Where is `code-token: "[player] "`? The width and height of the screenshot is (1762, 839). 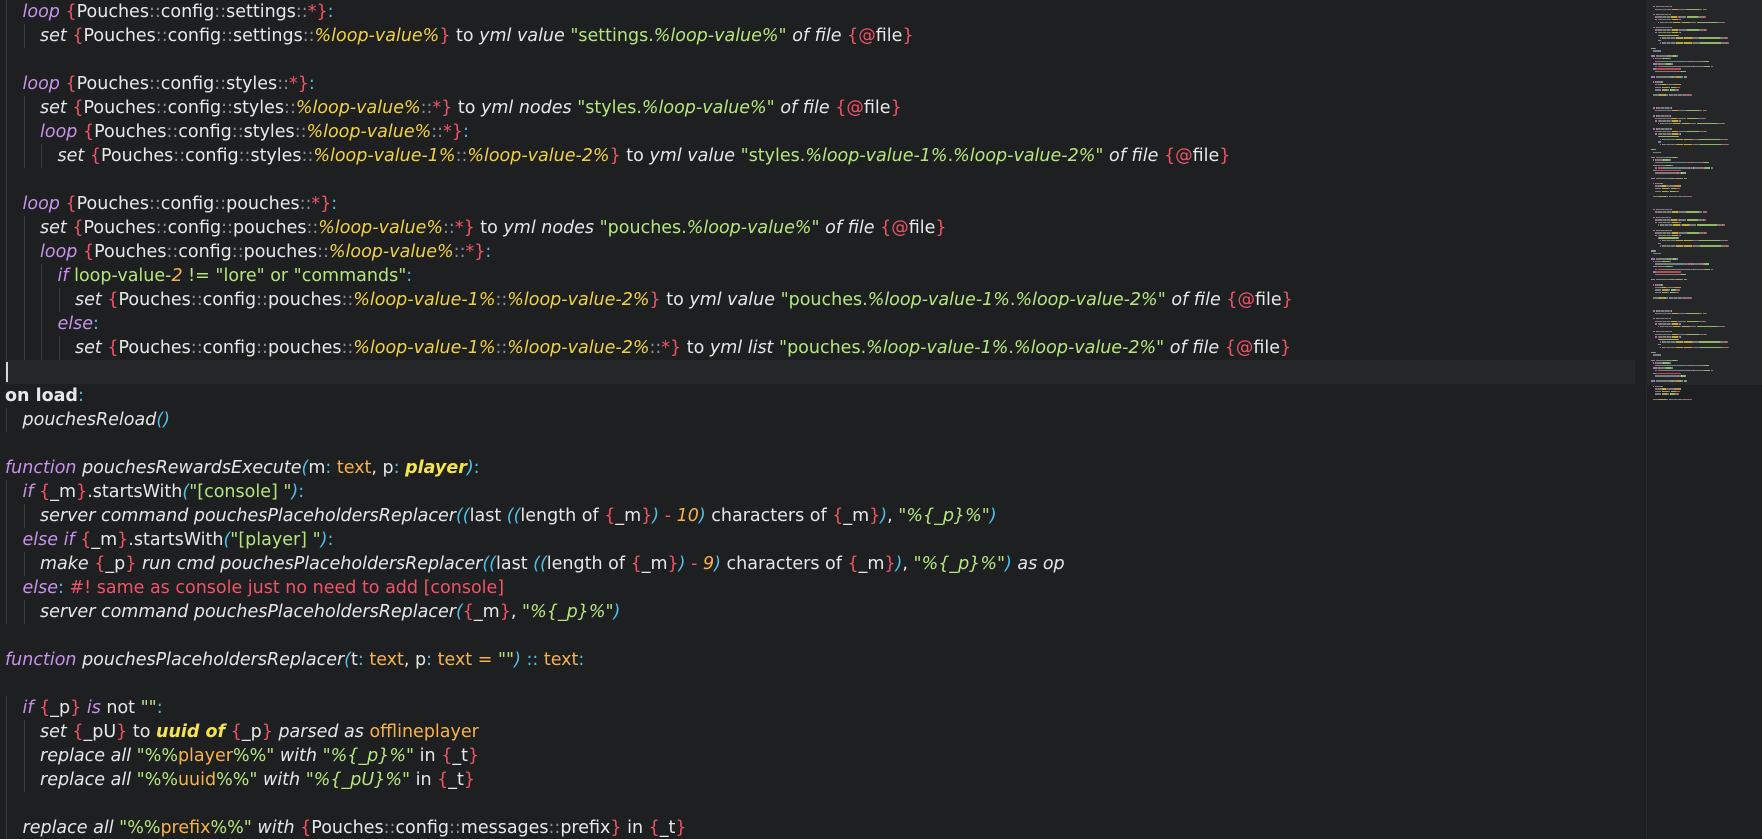
code-token: "[player] " is located at coordinates (275, 540).